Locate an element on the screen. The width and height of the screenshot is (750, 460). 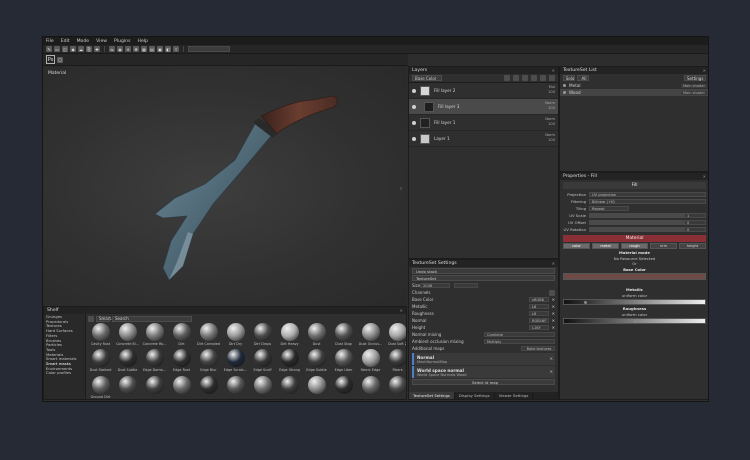
photoshop-icon: Ps is located at coordinates (50, 59).